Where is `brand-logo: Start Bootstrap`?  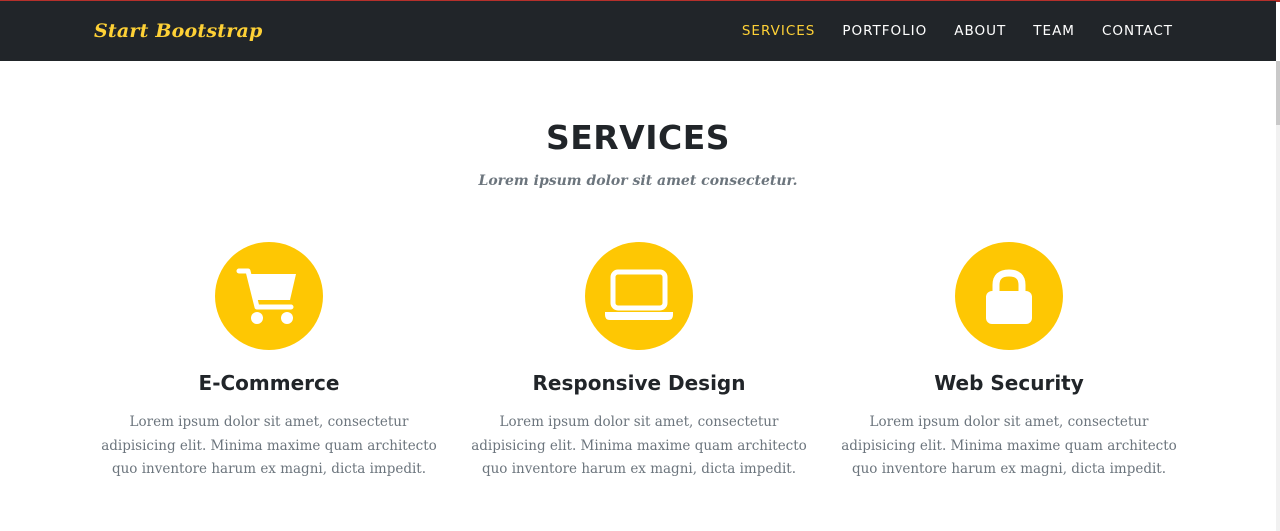
brand-logo: Start Bootstrap is located at coordinates (178, 31).